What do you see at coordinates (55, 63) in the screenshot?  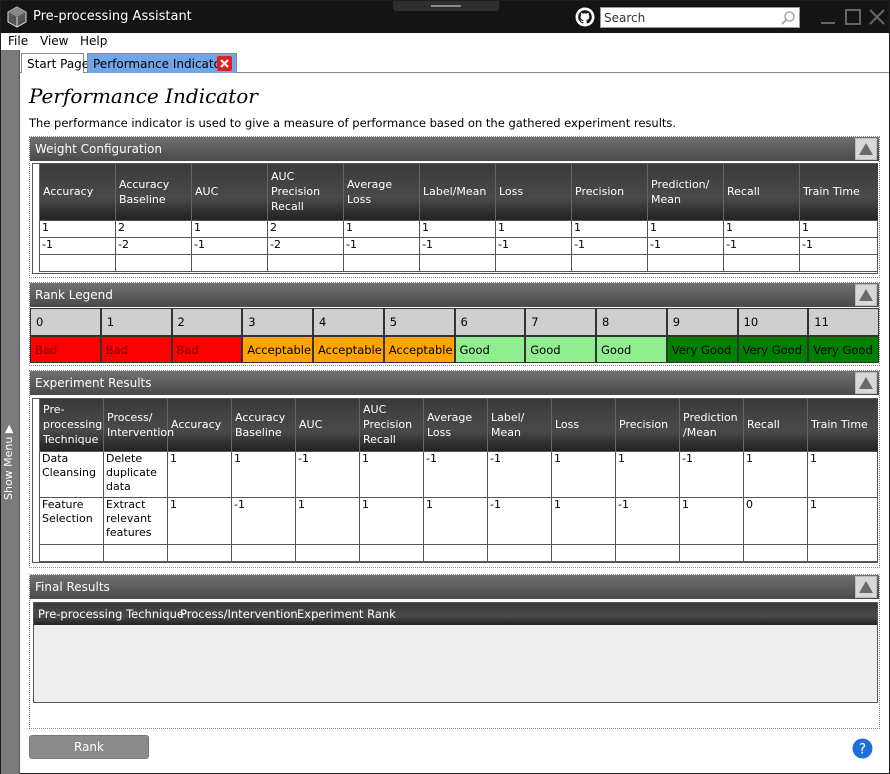 I see `tab-start-page: Start Page` at bounding box center [55, 63].